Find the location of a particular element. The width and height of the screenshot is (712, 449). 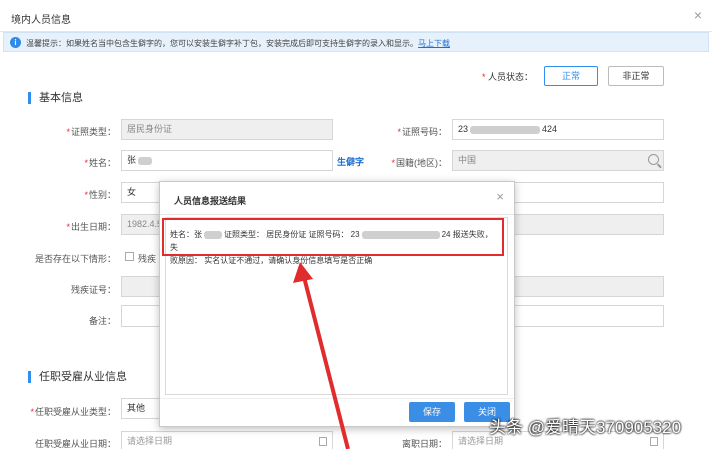

birth-label: *出生日期： is located at coordinates (91, 227).